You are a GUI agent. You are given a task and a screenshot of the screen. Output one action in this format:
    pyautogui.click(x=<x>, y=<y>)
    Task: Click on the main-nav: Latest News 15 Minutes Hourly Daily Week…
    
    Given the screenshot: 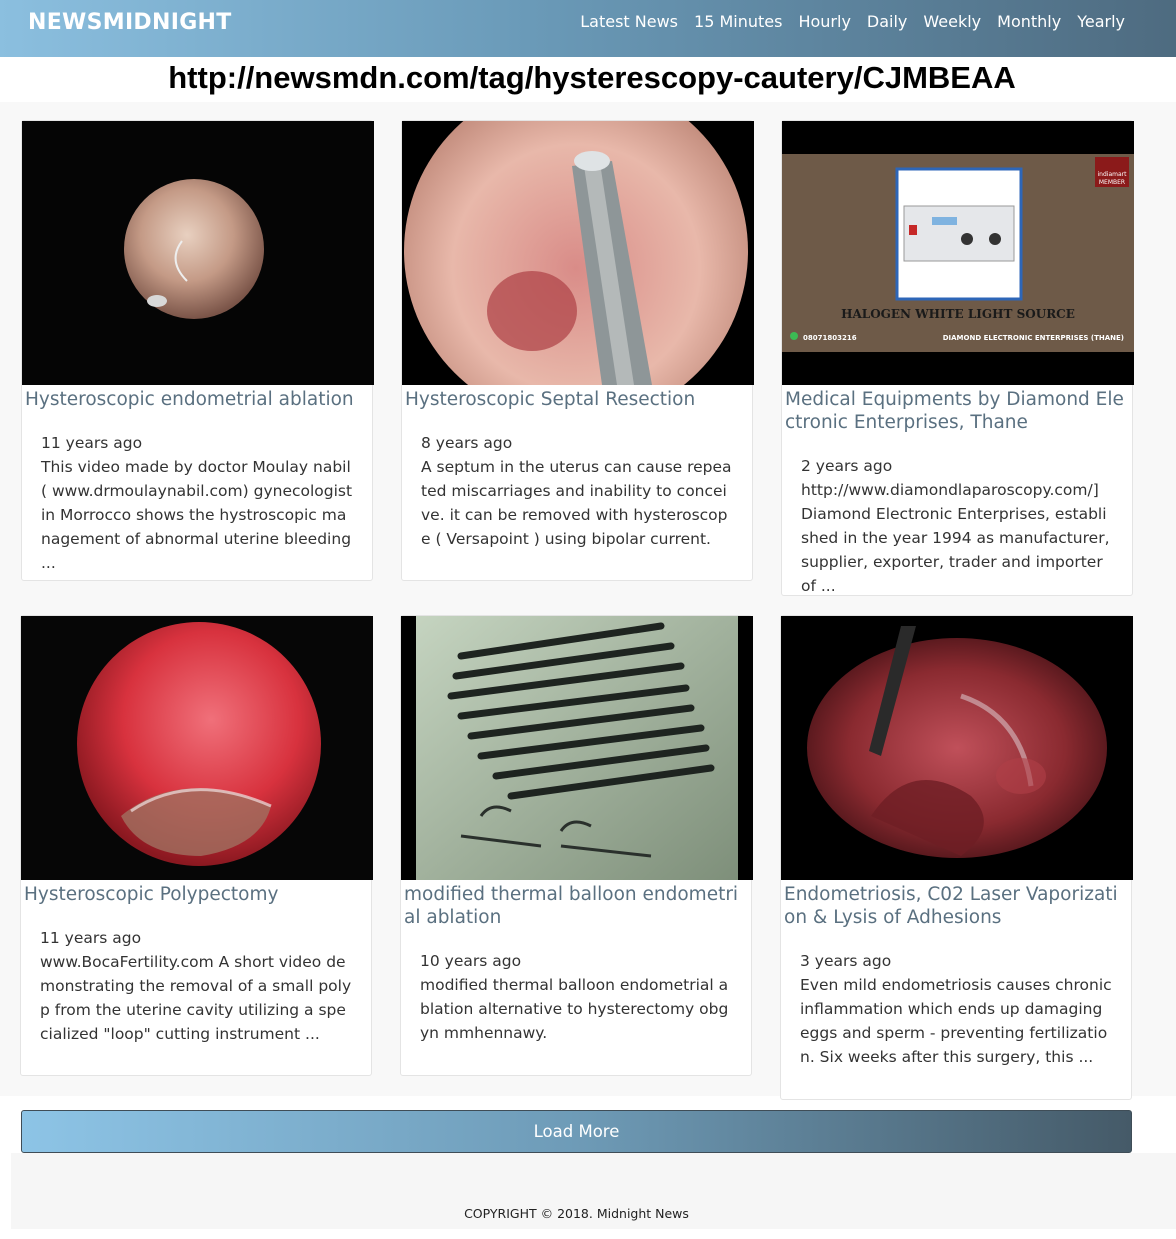 What is the action you would take?
    pyautogui.click(x=852, y=21)
    